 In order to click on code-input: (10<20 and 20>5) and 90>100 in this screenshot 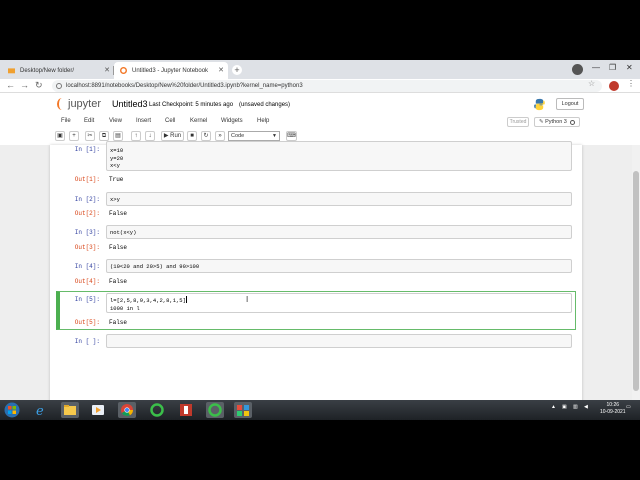, I will do `click(339, 266)`.